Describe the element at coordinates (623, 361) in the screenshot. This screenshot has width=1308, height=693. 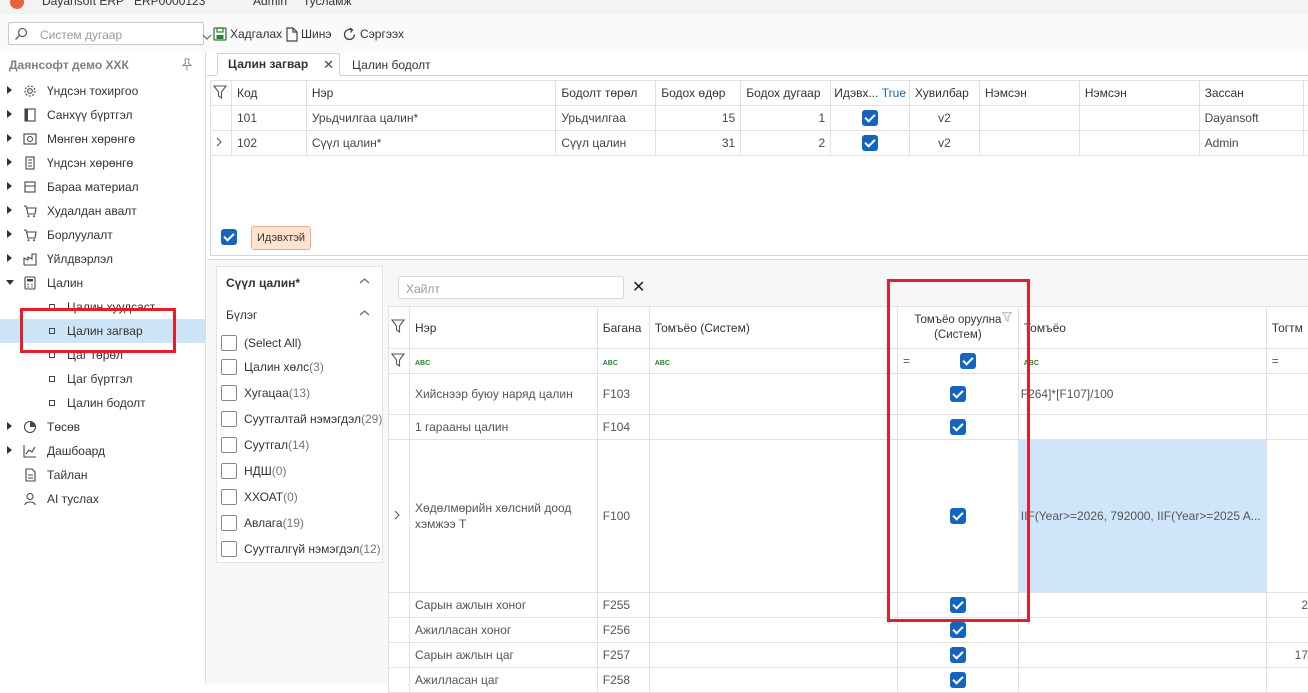
I see `filter-cell-column: ABC` at that location.